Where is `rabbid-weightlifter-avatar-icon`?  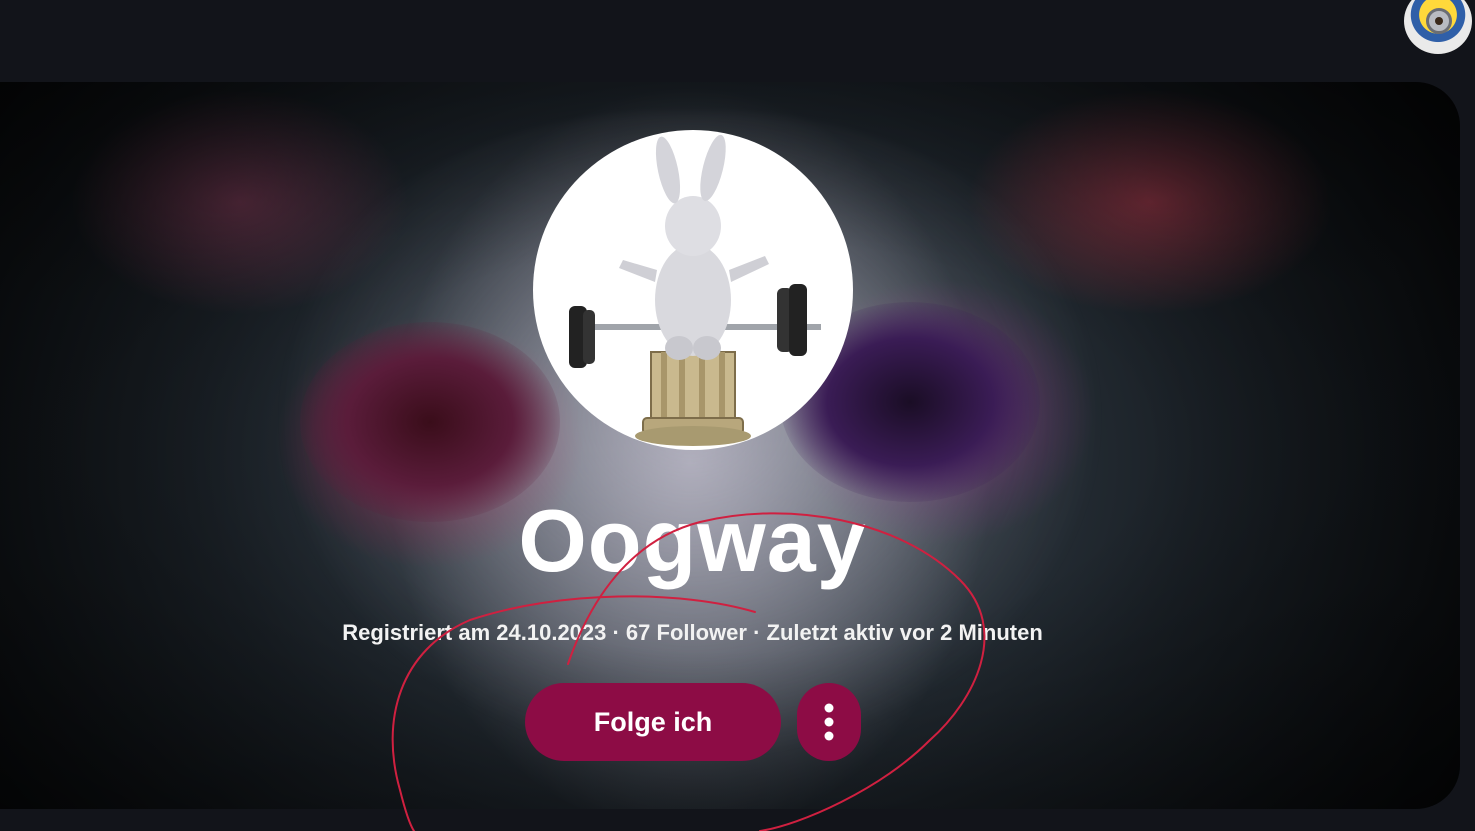 rabbid-weightlifter-avatar-icon is located at coordinates (695, 290).